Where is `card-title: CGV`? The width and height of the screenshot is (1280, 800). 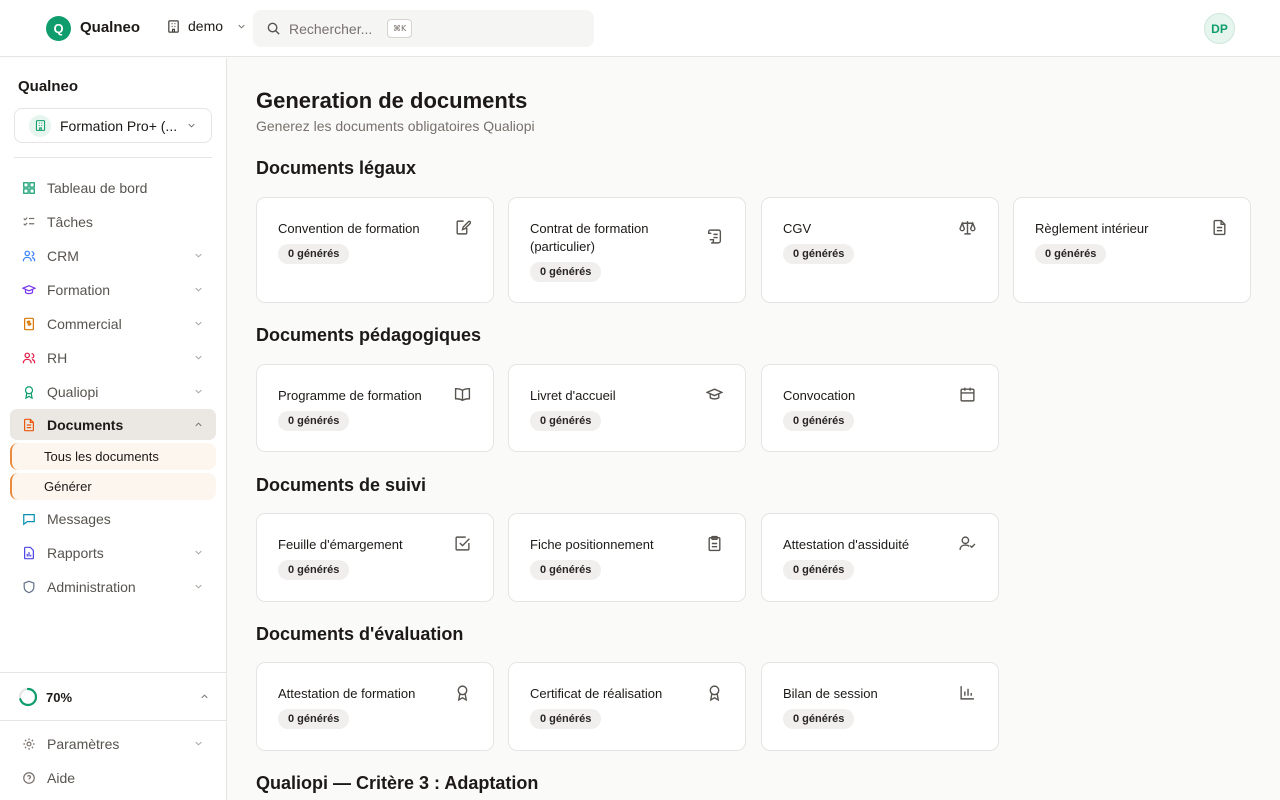
card-title: CGV is located at coordinates (797, 228).